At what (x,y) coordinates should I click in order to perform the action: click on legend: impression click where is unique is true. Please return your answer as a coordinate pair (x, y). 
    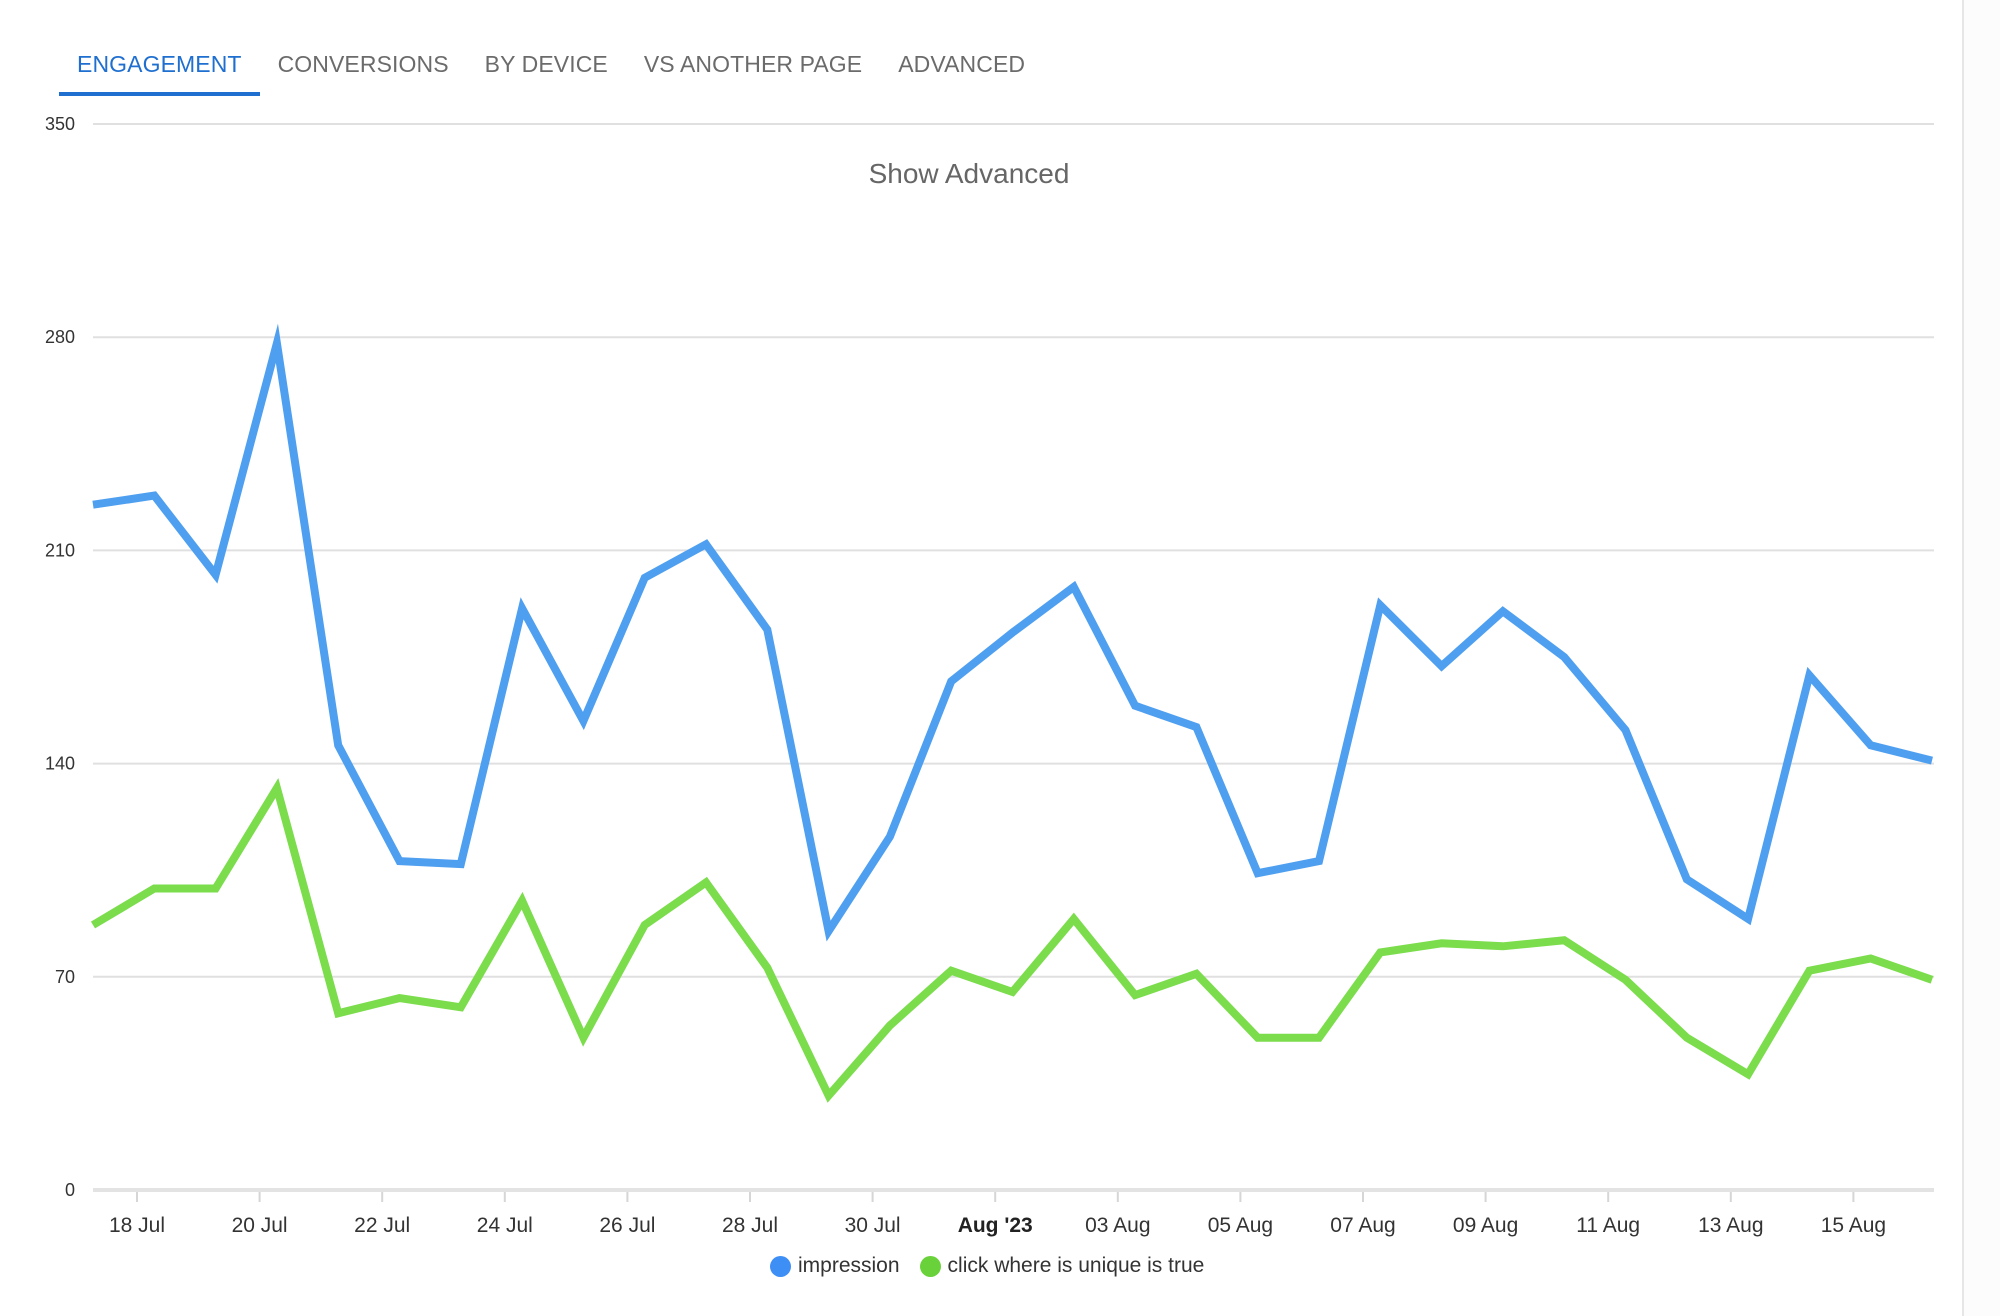
    Looking at the image, I should click on (997, 1266).